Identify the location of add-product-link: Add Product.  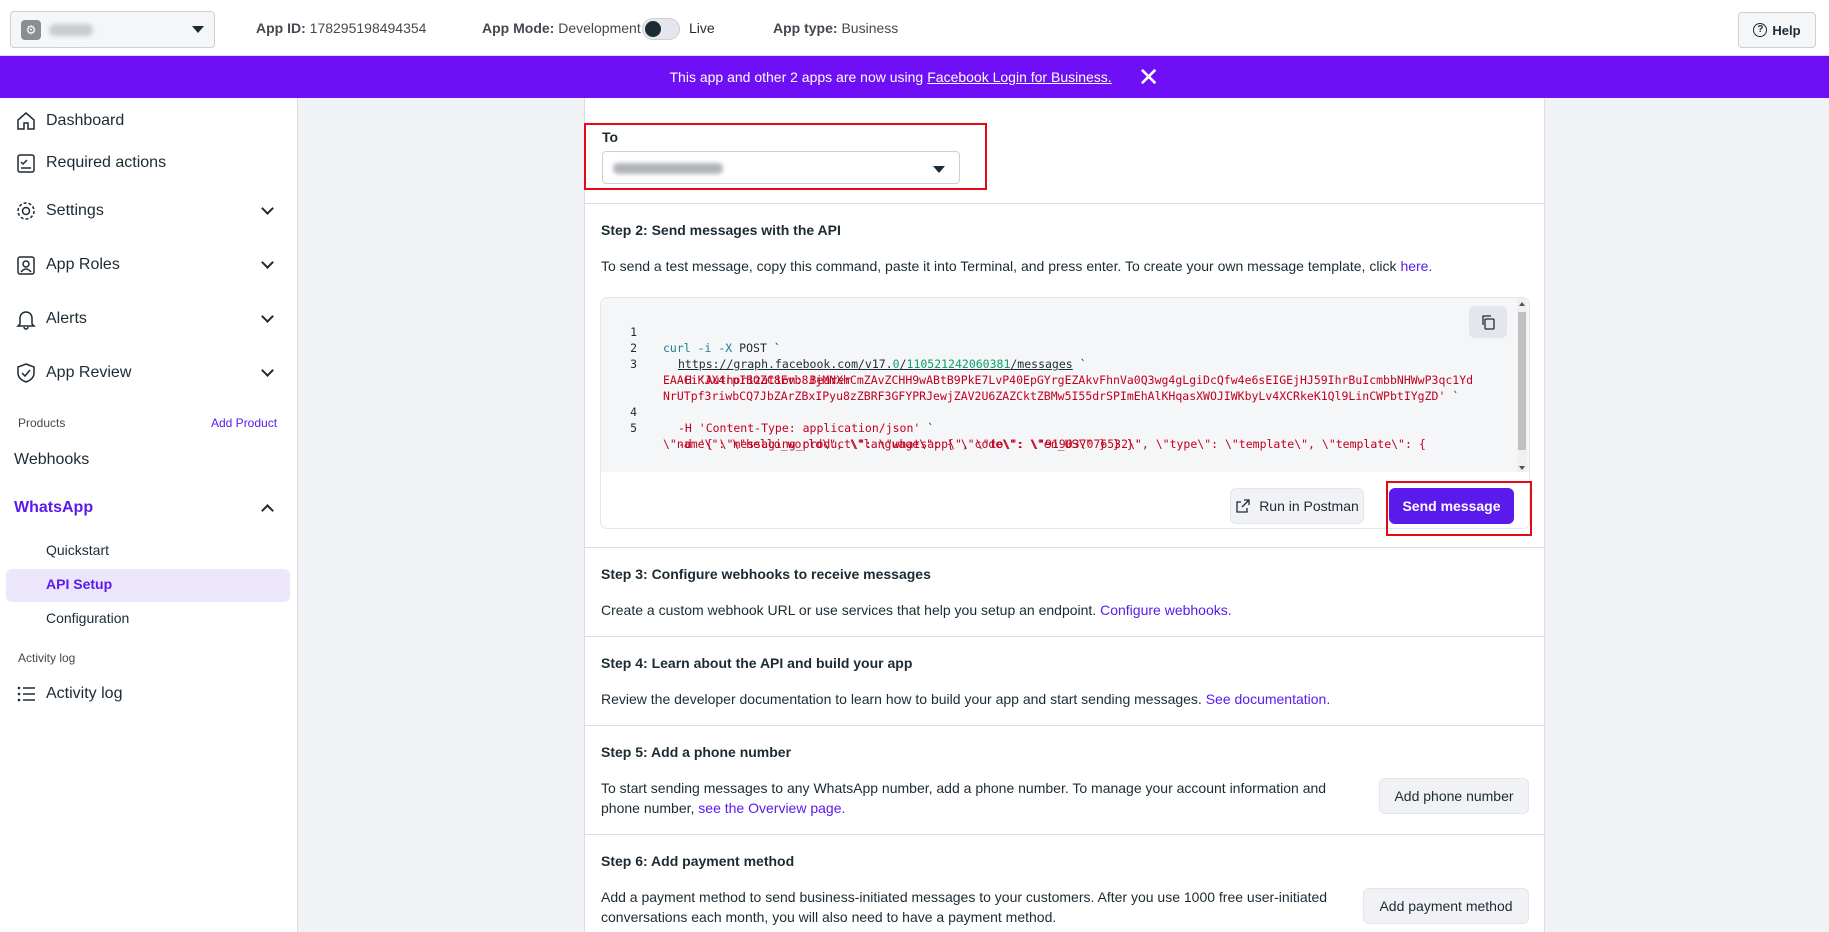
(244, 423).